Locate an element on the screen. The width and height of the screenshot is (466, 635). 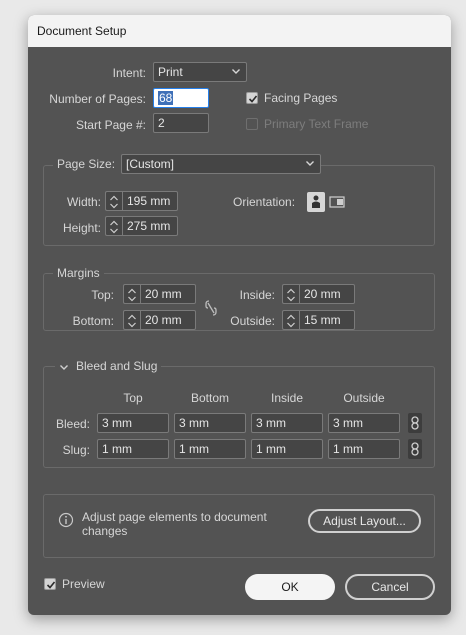
margins-link-button is located at coordinates (211, 308).